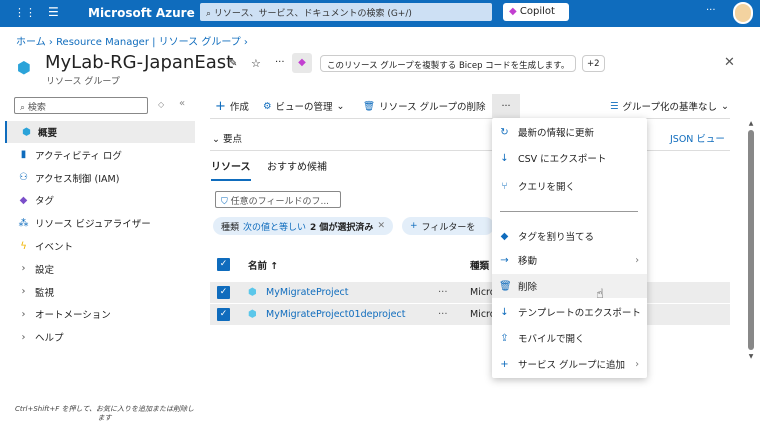 The width and height of the screenshot is (760, 427). I want to click on visualizer-icon: ⁂, so click(23, 223).